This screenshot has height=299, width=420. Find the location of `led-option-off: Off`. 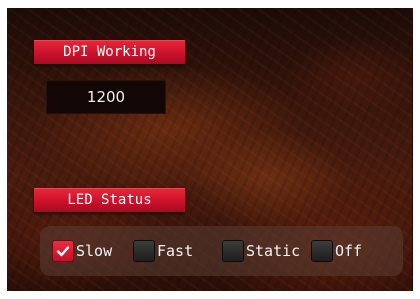

led-option-off: Off is located at coordinates (337, 251).